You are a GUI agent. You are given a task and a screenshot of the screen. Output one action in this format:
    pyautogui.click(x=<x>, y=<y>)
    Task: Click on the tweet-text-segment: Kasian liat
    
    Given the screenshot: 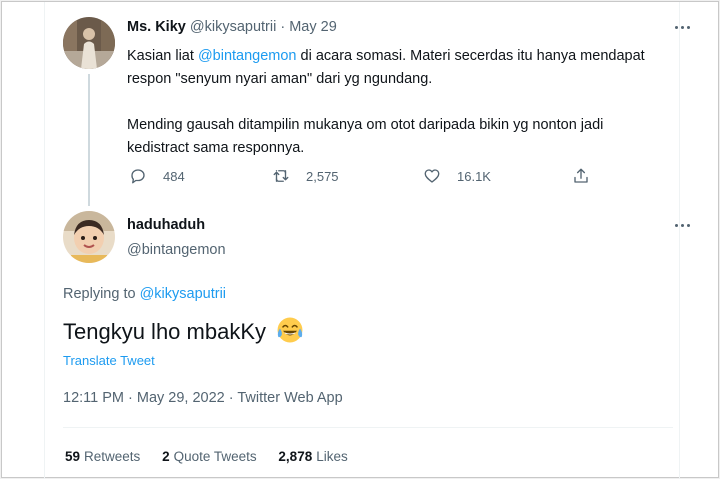 What is the action you would take?
    pyautogui.click(x=162, y=56)
    